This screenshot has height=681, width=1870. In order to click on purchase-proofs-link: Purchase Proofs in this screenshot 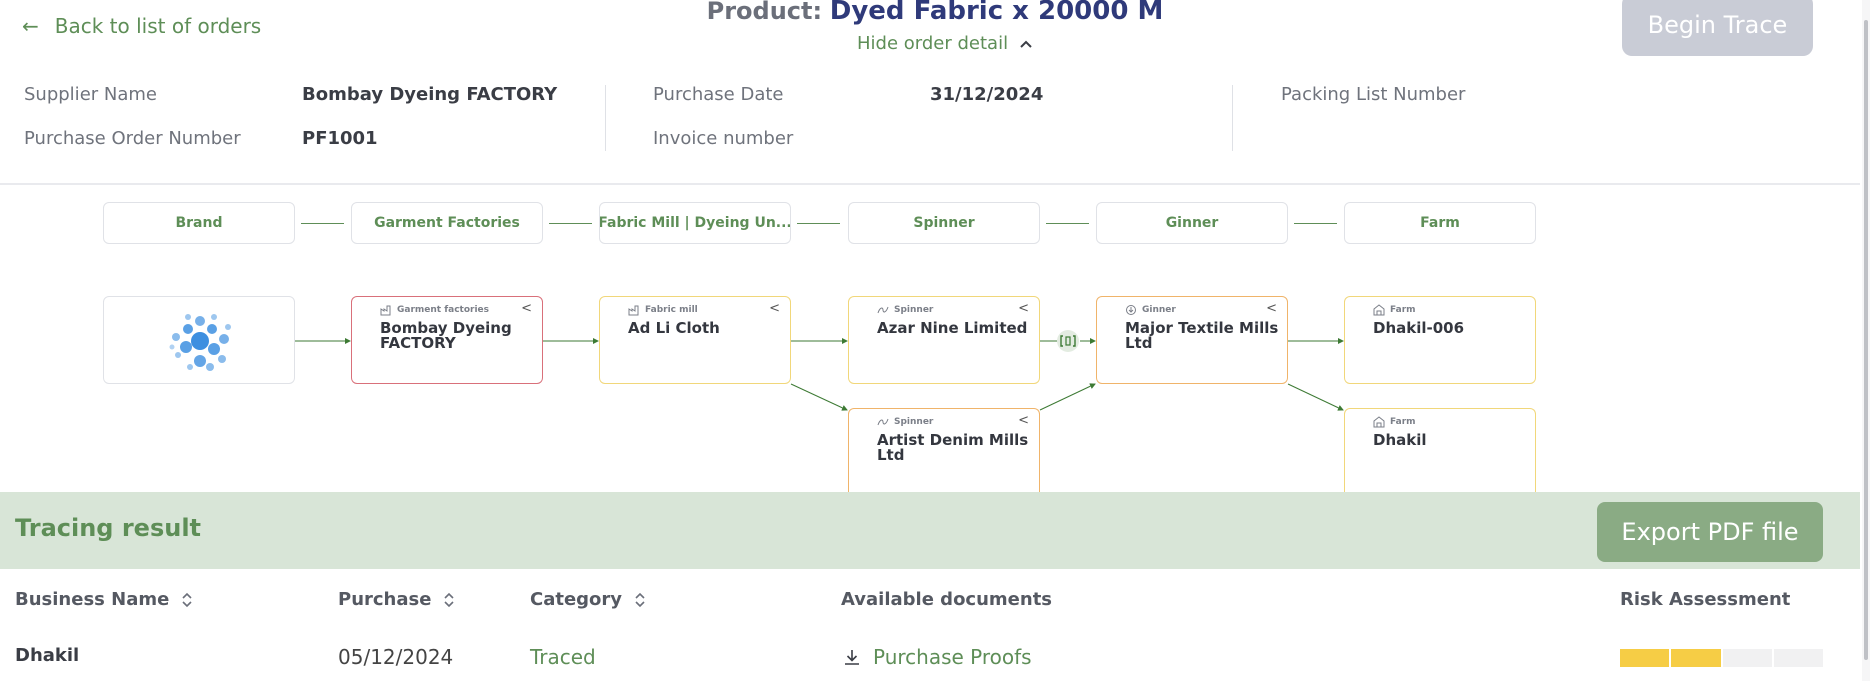, I will do `click(937, 657)`.